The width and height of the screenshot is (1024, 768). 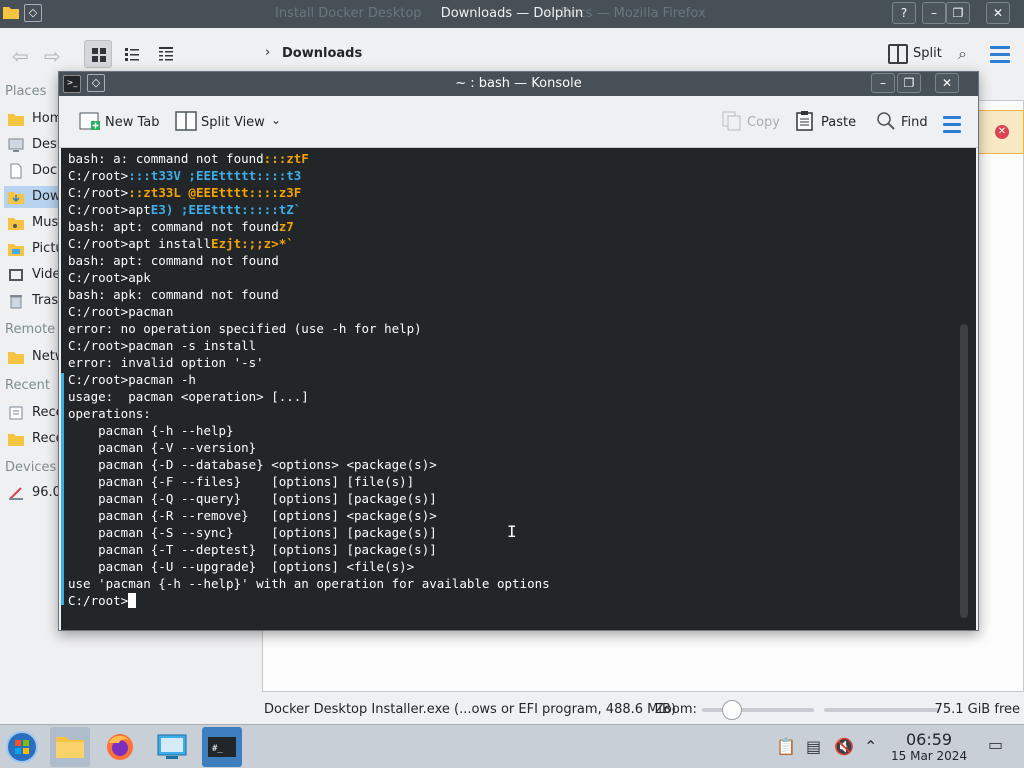 I want to click on start-orb-icon, so click(x=22, y=747).